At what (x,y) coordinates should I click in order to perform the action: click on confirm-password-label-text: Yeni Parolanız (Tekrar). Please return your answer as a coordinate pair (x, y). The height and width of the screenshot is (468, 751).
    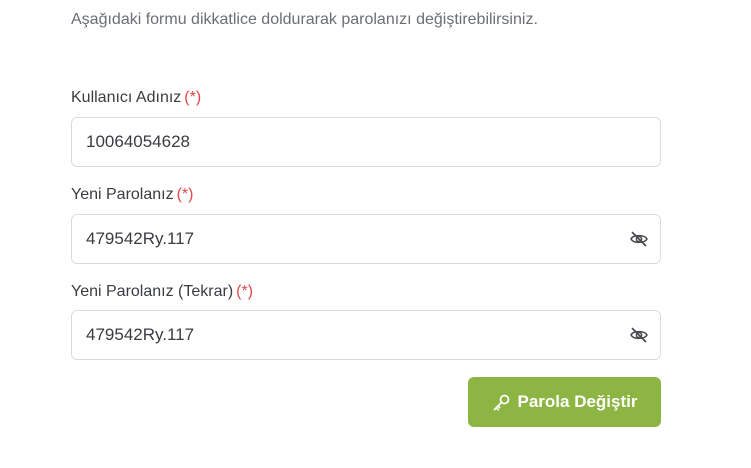
    Looking at the image, I should click on (152, 291).